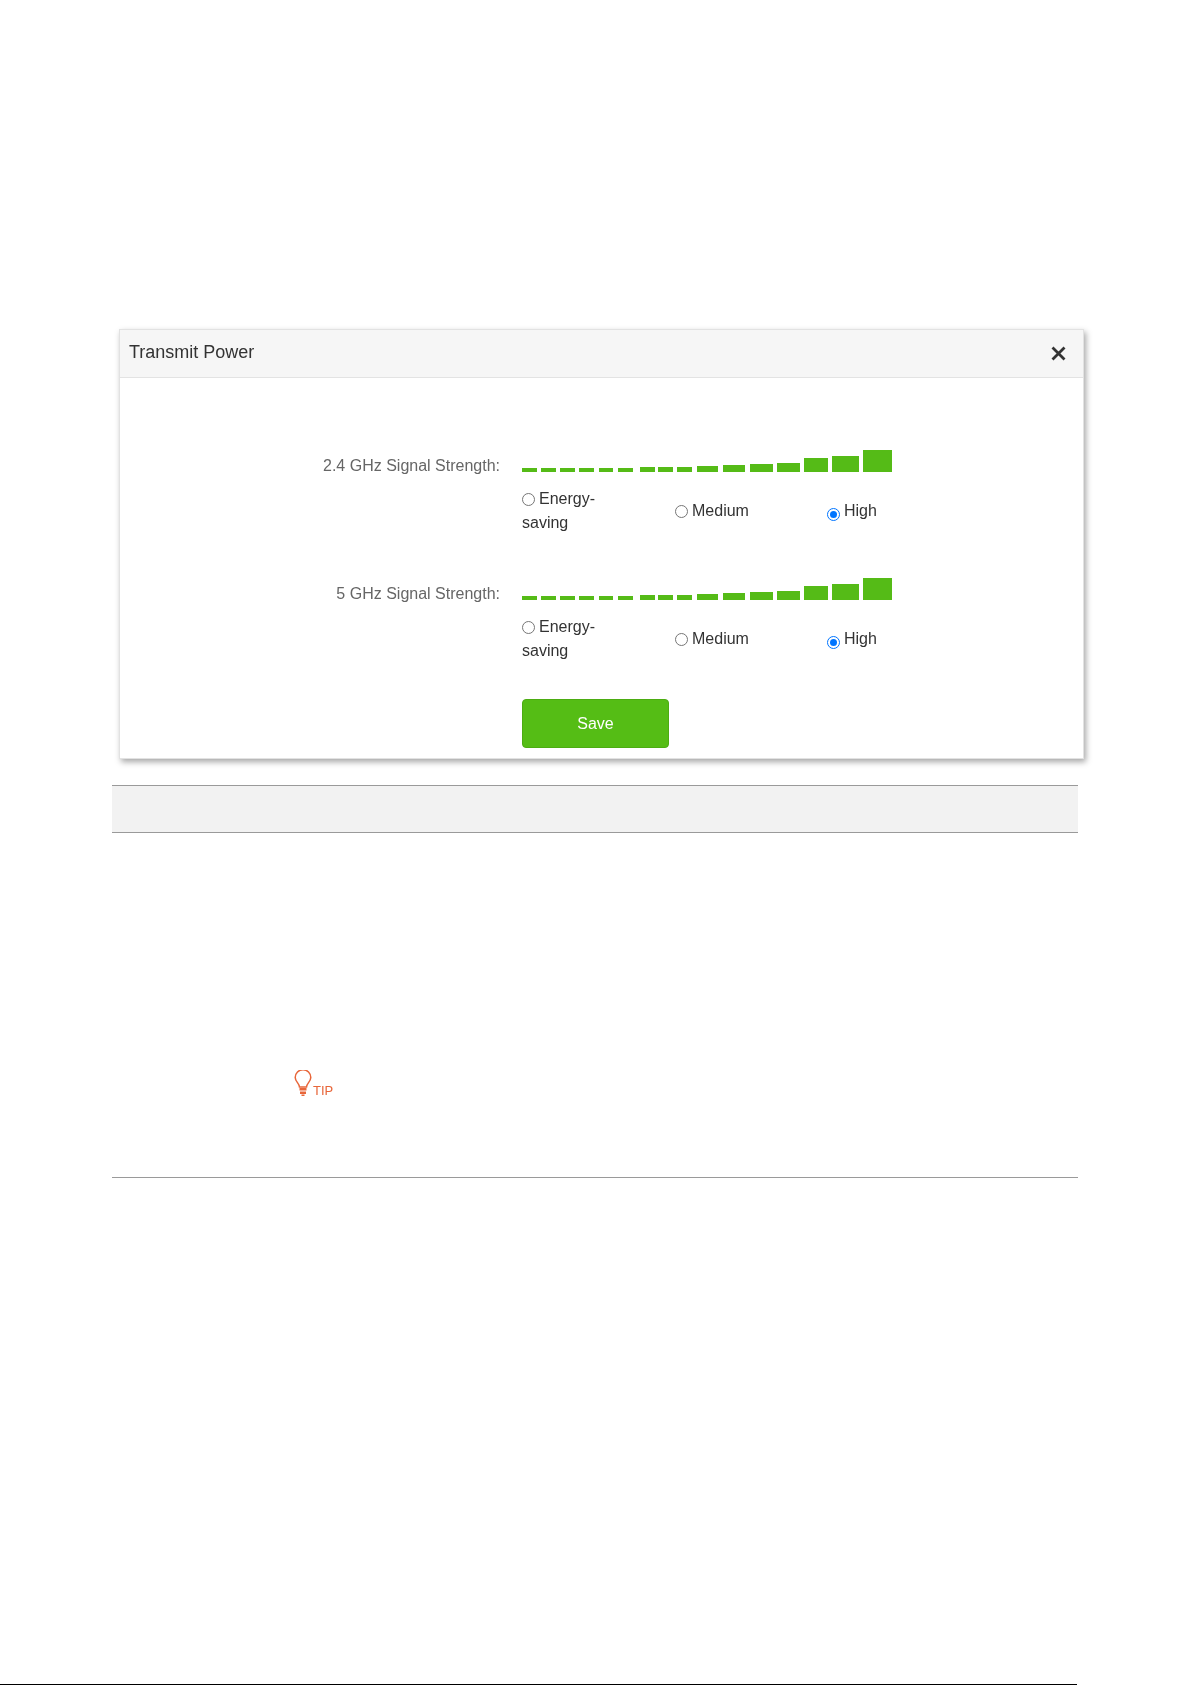 Image resolution: width=1192 pixels, height=1685 pixels. Describe the element at coordinates (303, 1083) in the screenshot. I see `lightbulb-icon` at that location.